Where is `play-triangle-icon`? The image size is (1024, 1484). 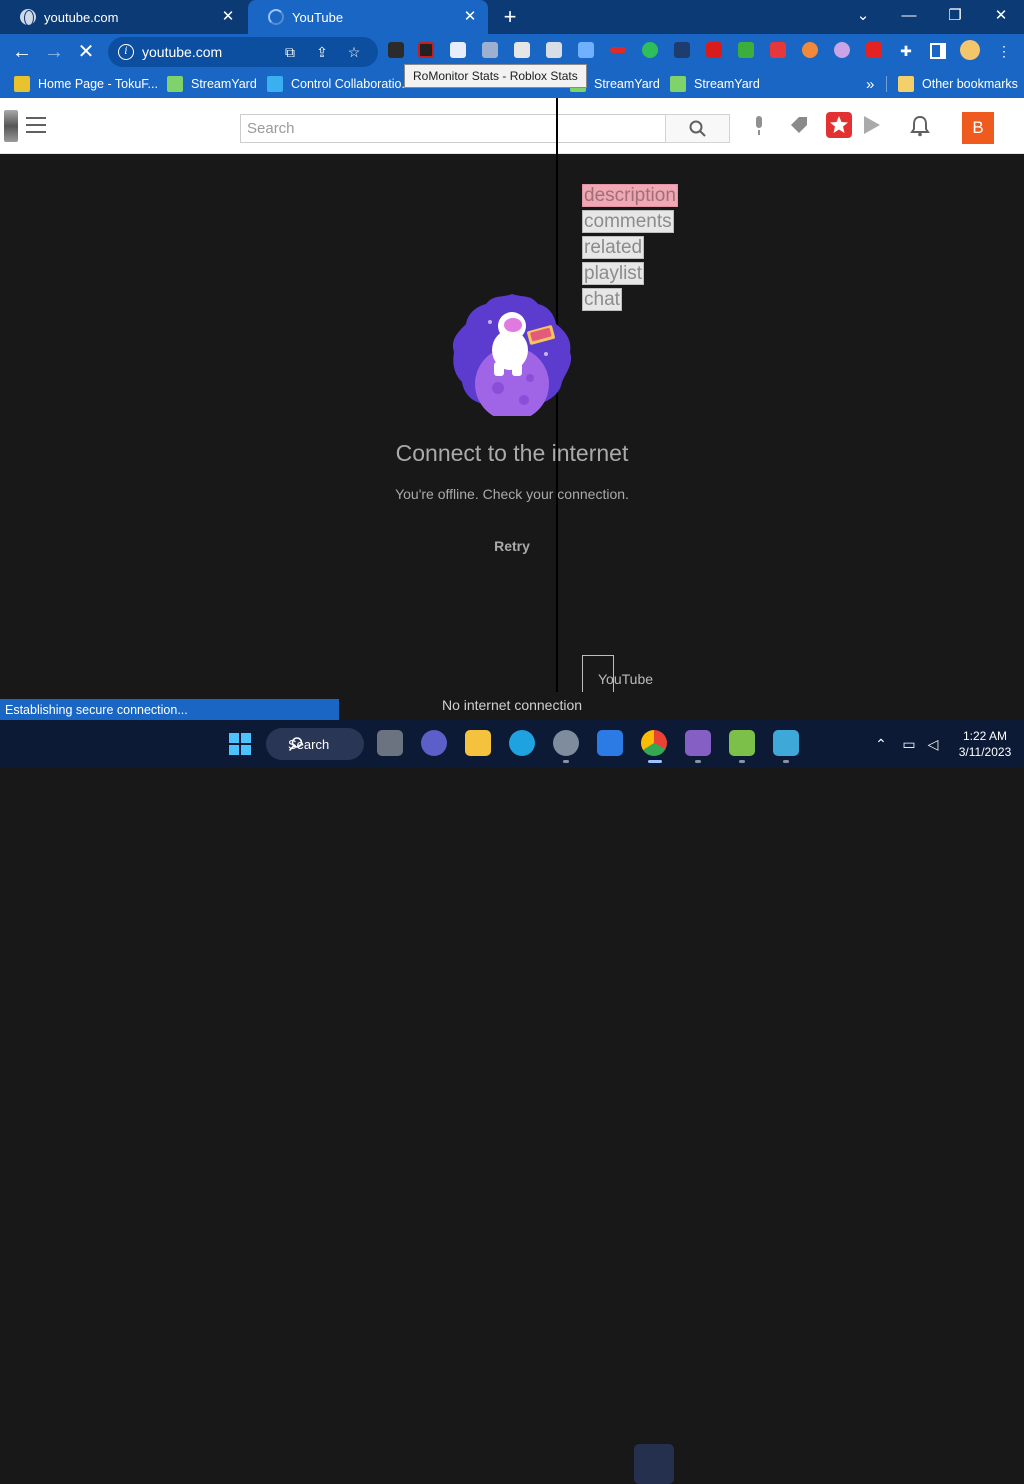
play-triangle-icon is located at coordinates (872, 127).